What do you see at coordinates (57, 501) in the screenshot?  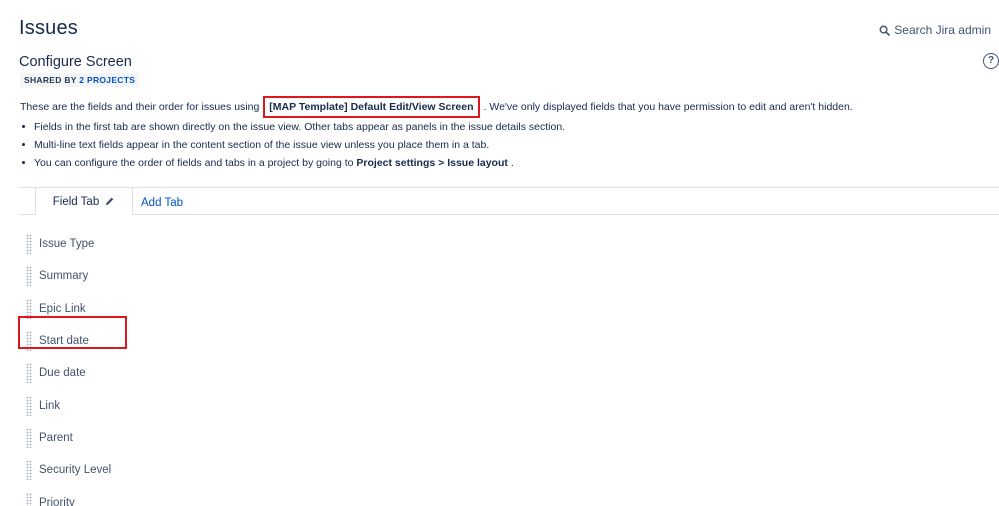 I see `field-label: Priority` at bounding box center [57, 501].